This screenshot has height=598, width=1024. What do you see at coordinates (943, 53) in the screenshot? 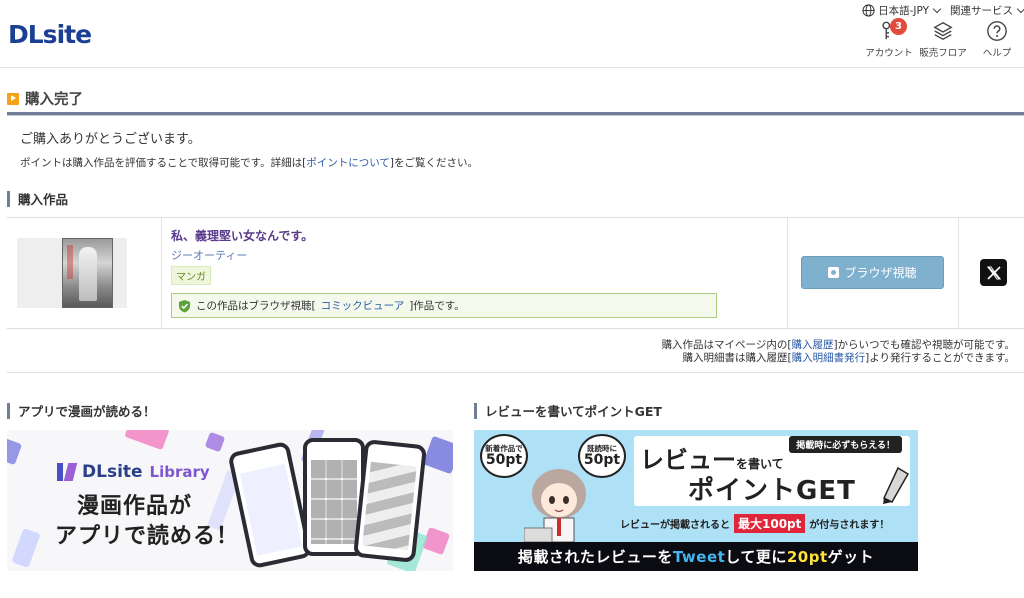
I see `nav-label: 販売フロア` at bounding box center [943, 53].